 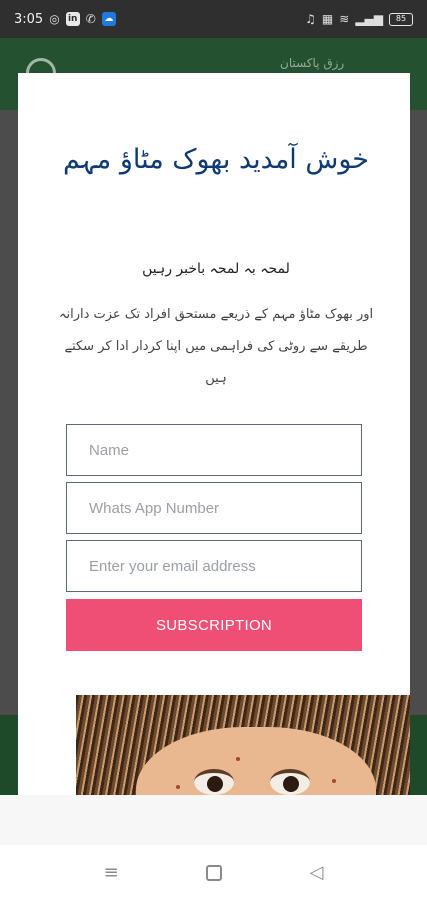 I want to click on instagram-icon: ◎, so click(x=54, y=19).